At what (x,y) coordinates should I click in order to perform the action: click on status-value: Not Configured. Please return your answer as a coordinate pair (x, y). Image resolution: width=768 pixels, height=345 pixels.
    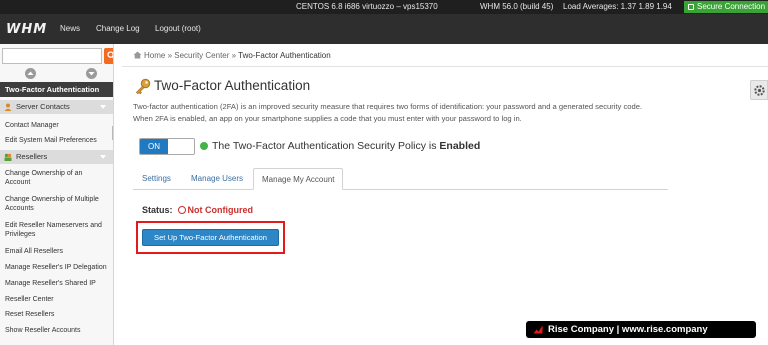
    Looking at the image, I should click on (220, 210).